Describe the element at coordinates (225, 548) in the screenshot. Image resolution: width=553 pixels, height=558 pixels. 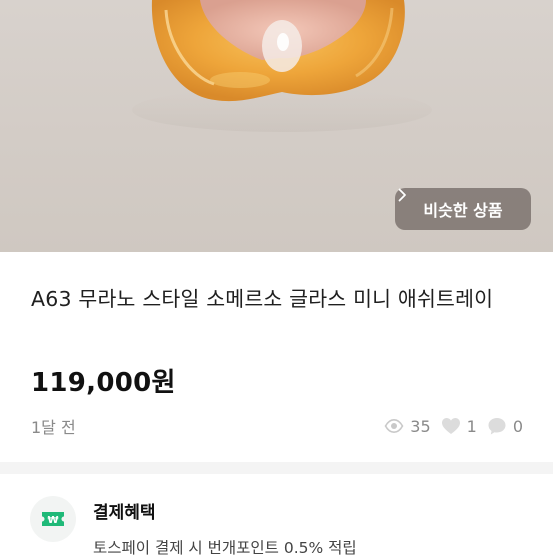
I see `benefit-description: 토스페이 결제 시 번개포인트 0.5% 적립` at that location.